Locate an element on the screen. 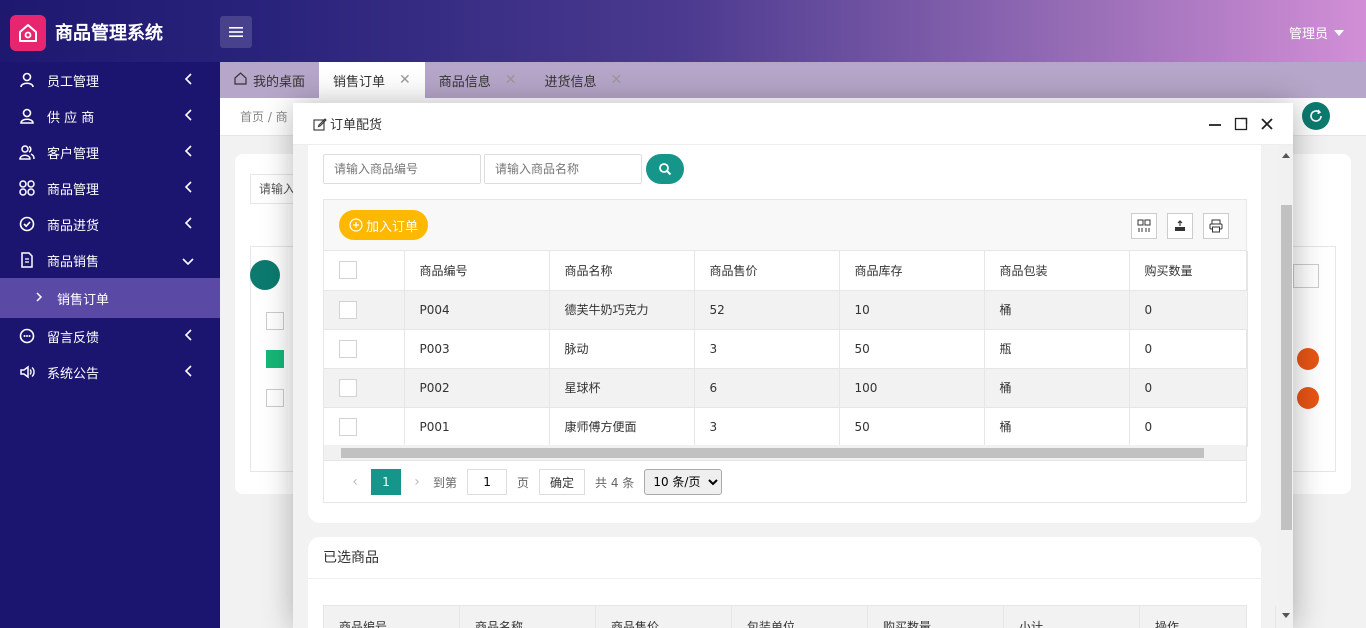 The image size is (1366, 628). close-icon is located at coordinates (1267, 124).